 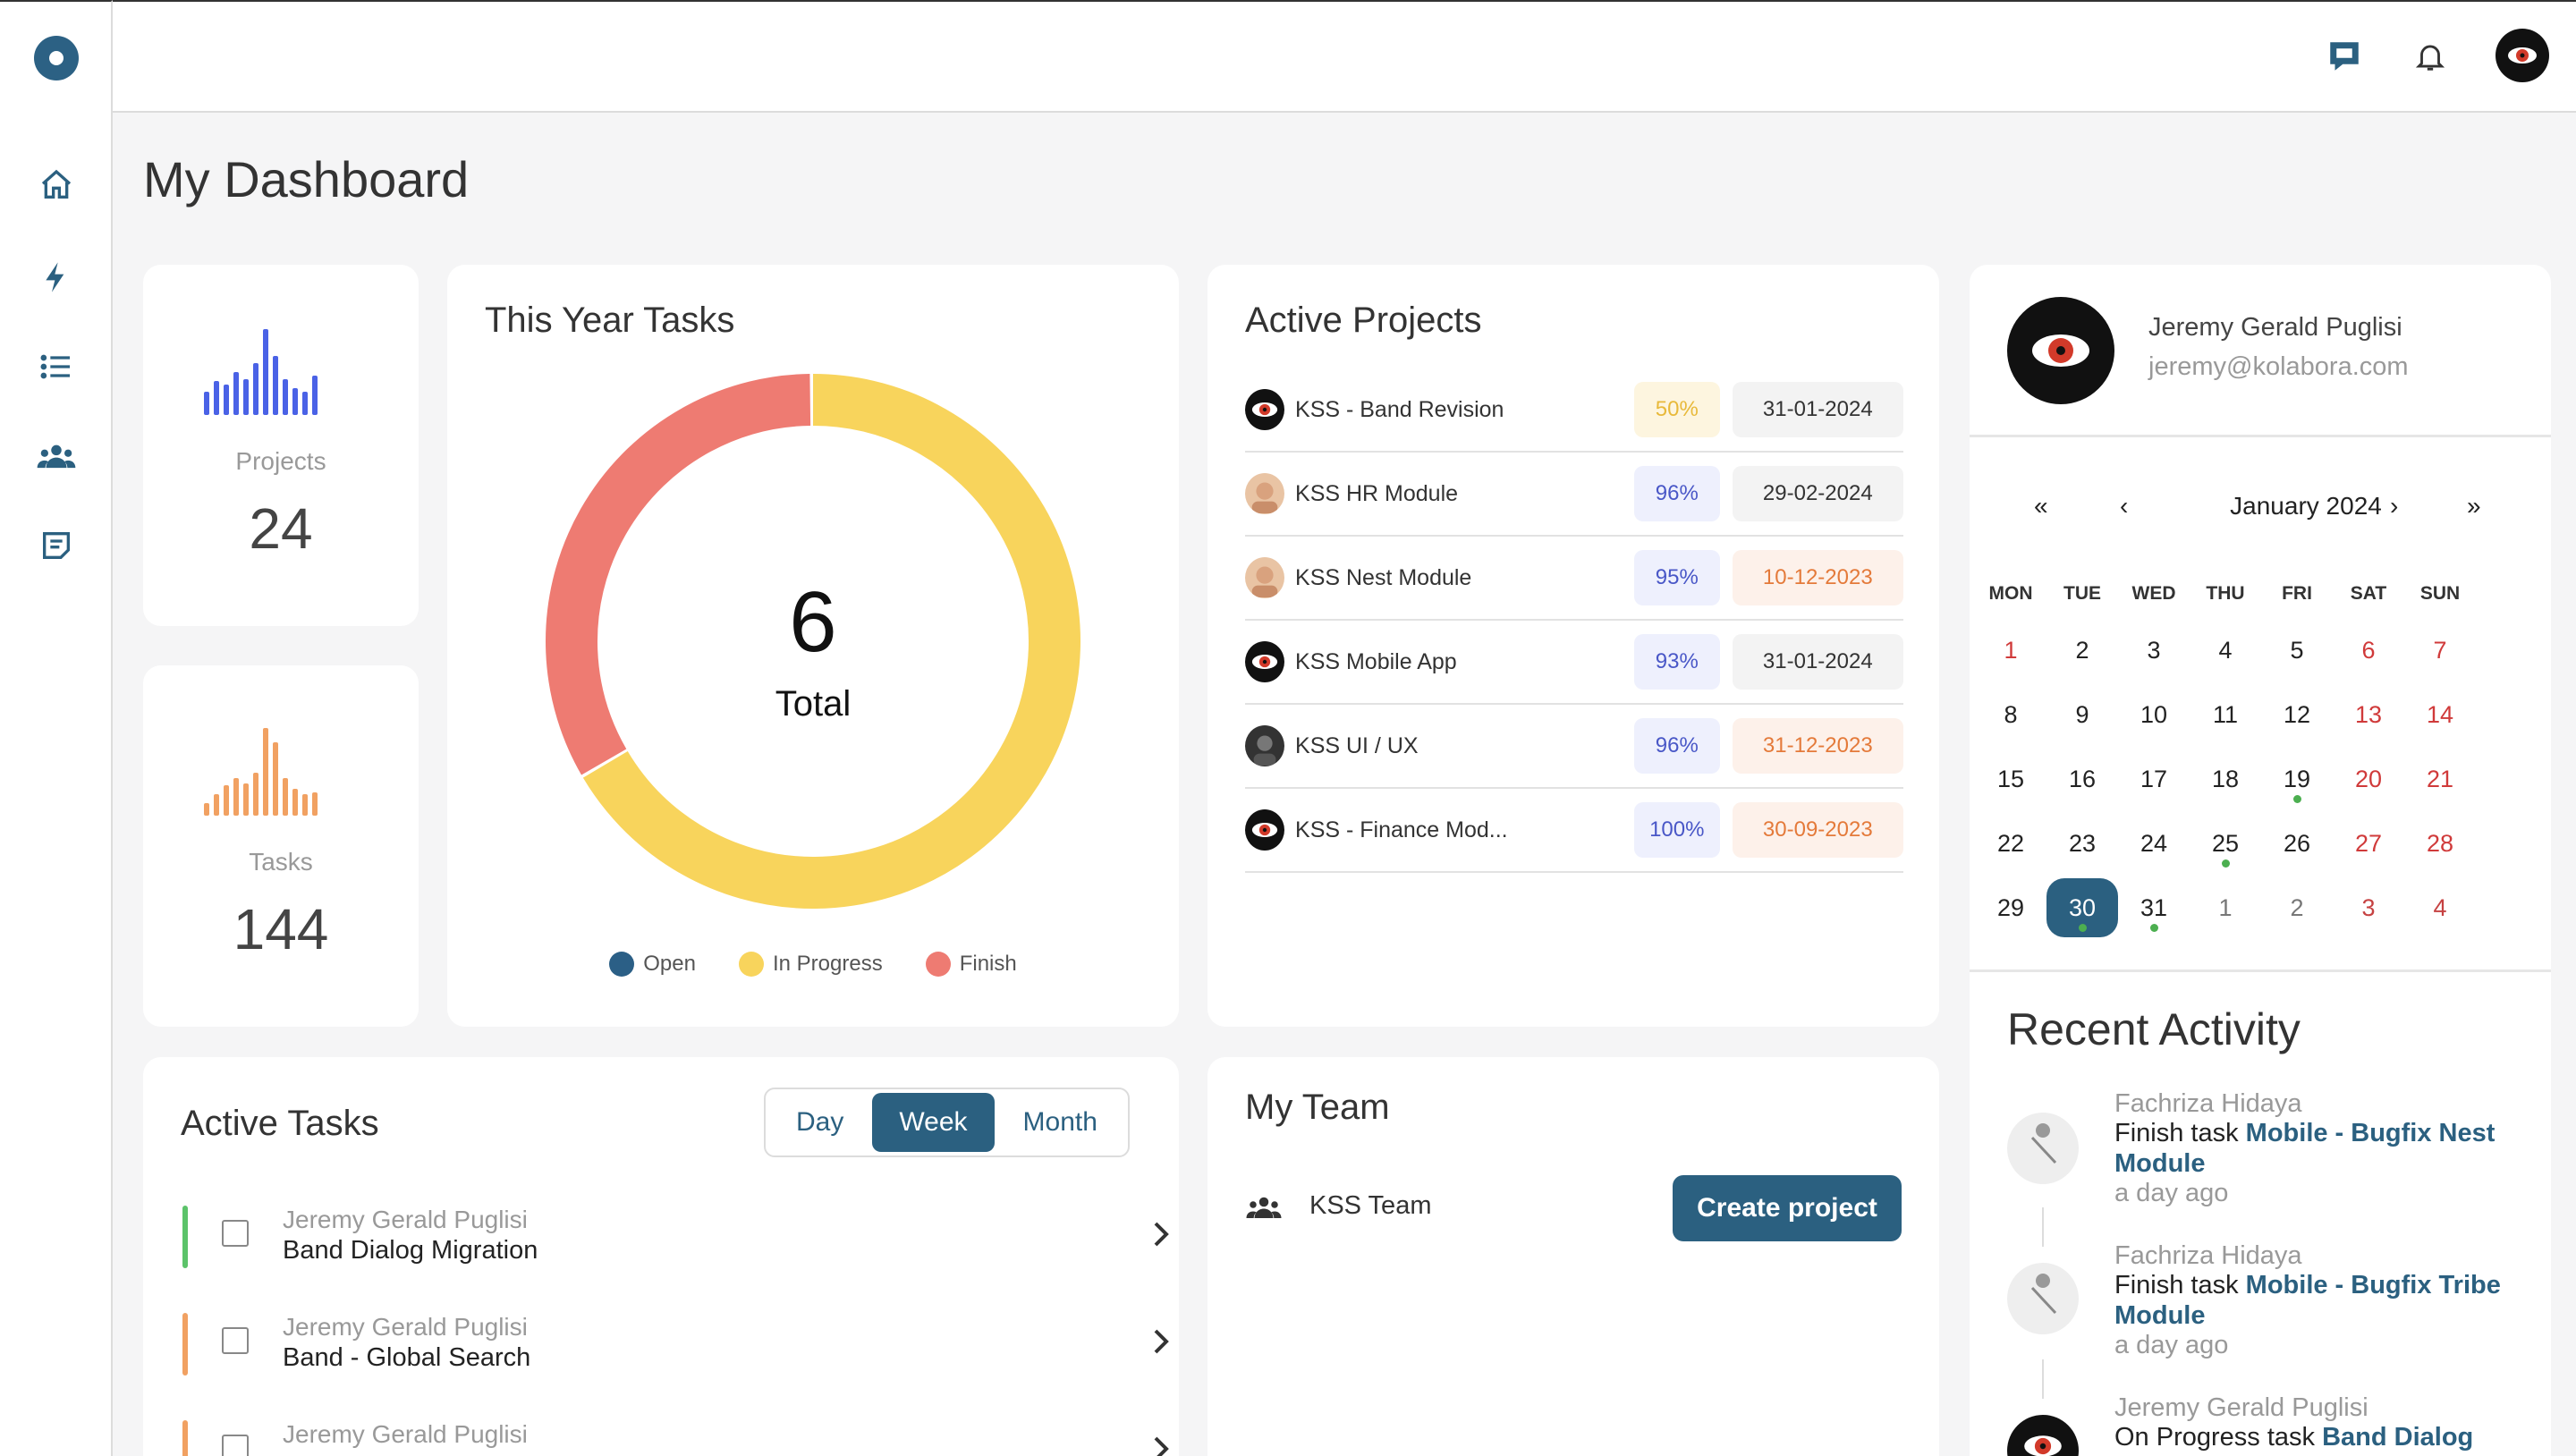 I want to click on project-progress-badge: 100%, so click(x=1676, y=830).